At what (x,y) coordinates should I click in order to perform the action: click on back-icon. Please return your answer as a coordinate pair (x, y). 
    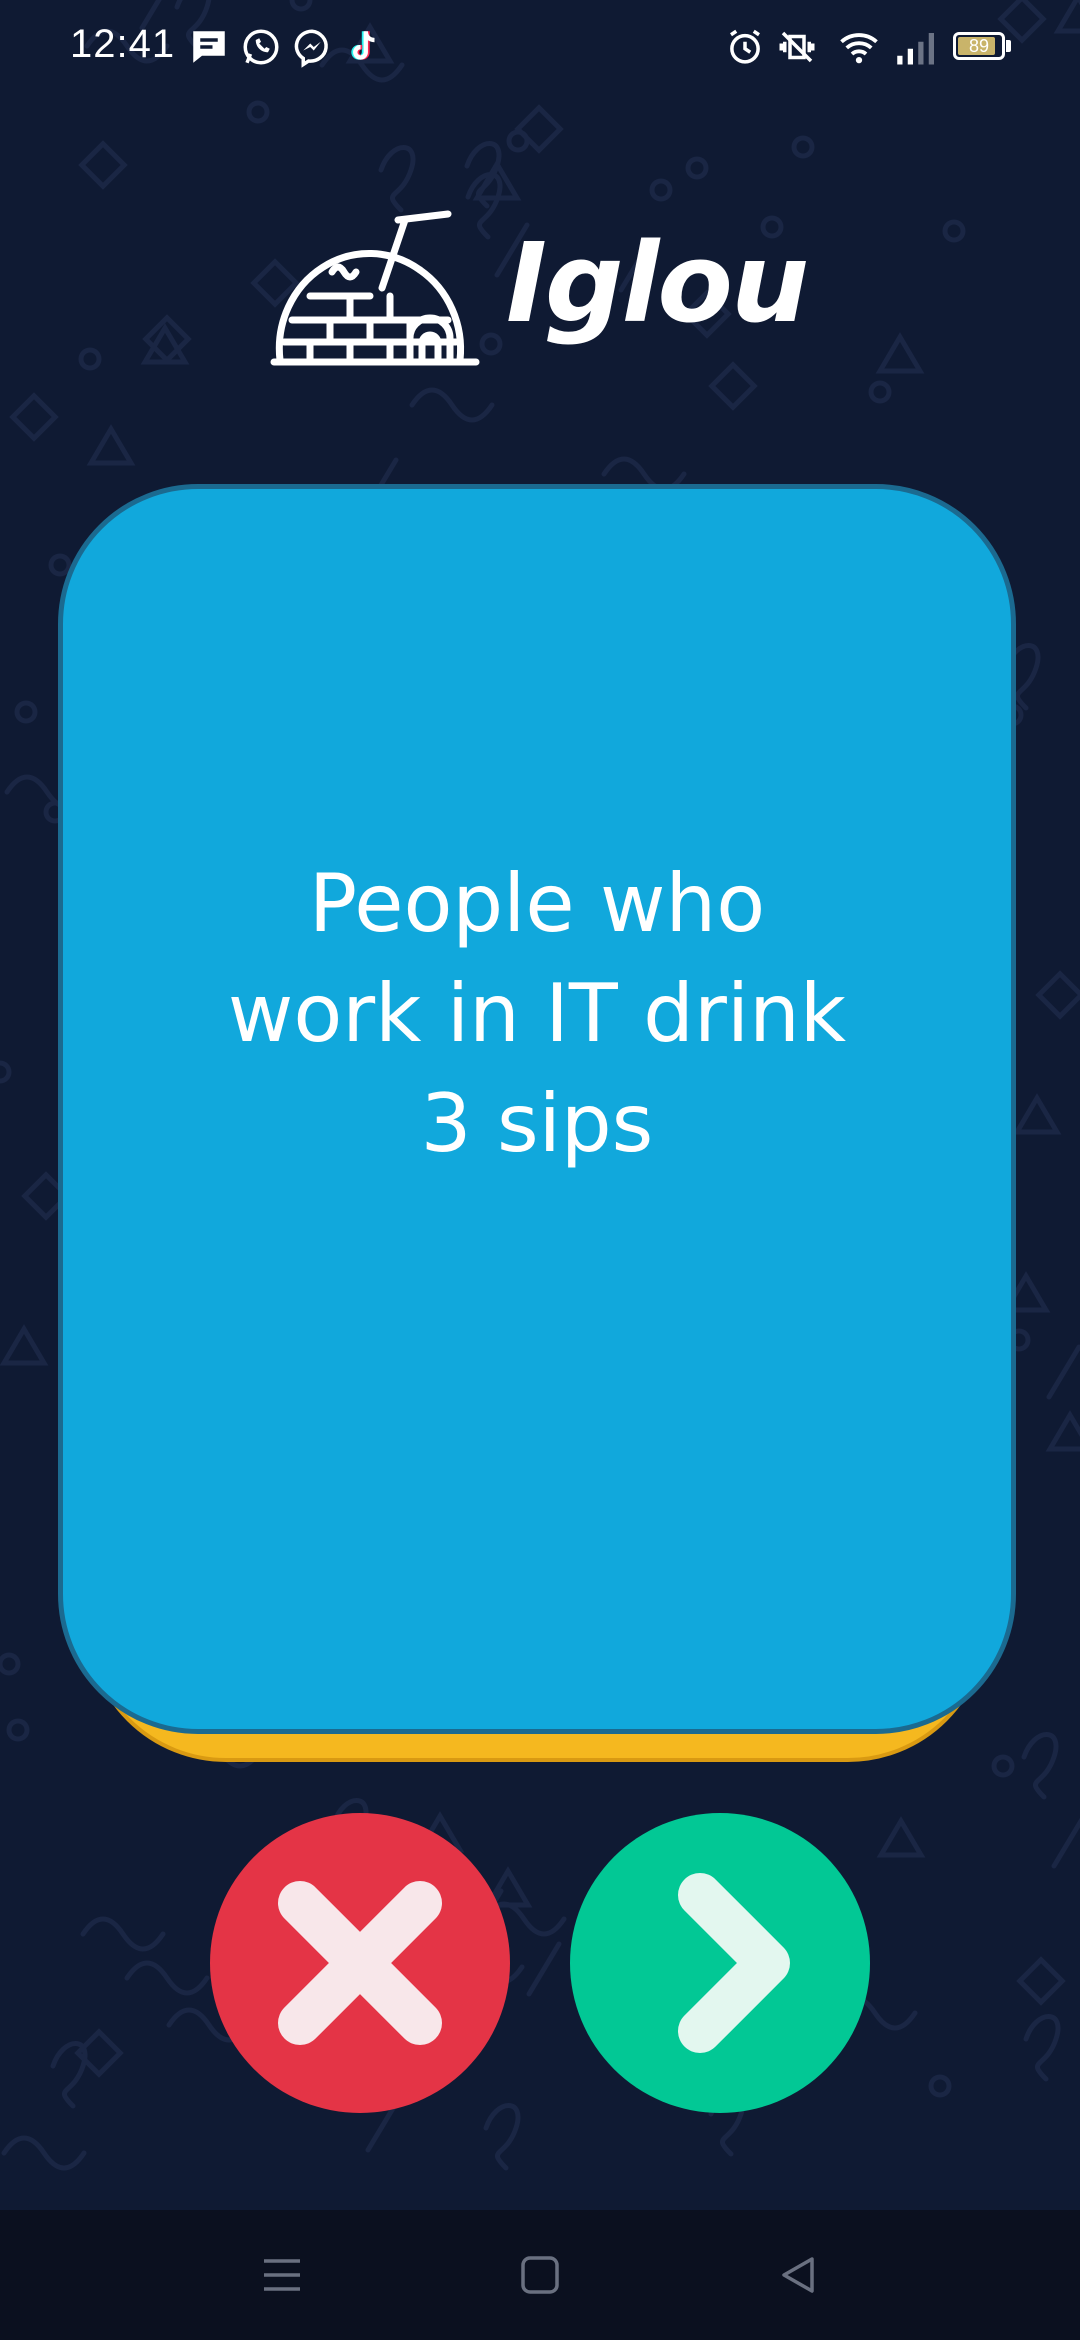
    Looking at the image, I should click on (798, 2275).